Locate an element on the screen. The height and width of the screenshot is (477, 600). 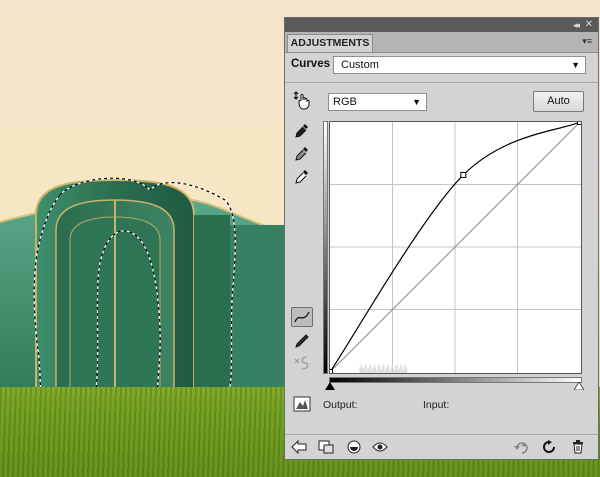
panel-bottom-bar is located at coordinates (441, 447).